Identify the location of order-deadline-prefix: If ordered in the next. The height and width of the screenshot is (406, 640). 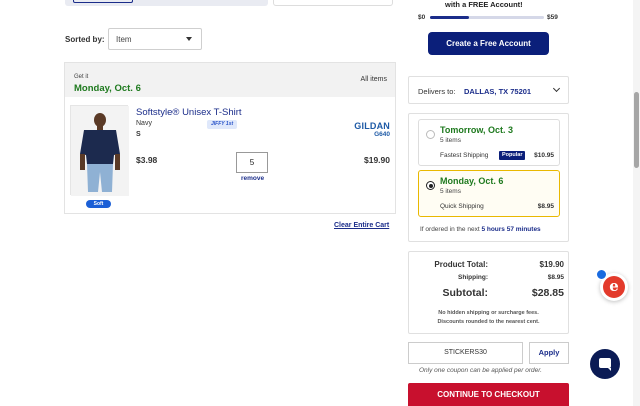
(450, 229).